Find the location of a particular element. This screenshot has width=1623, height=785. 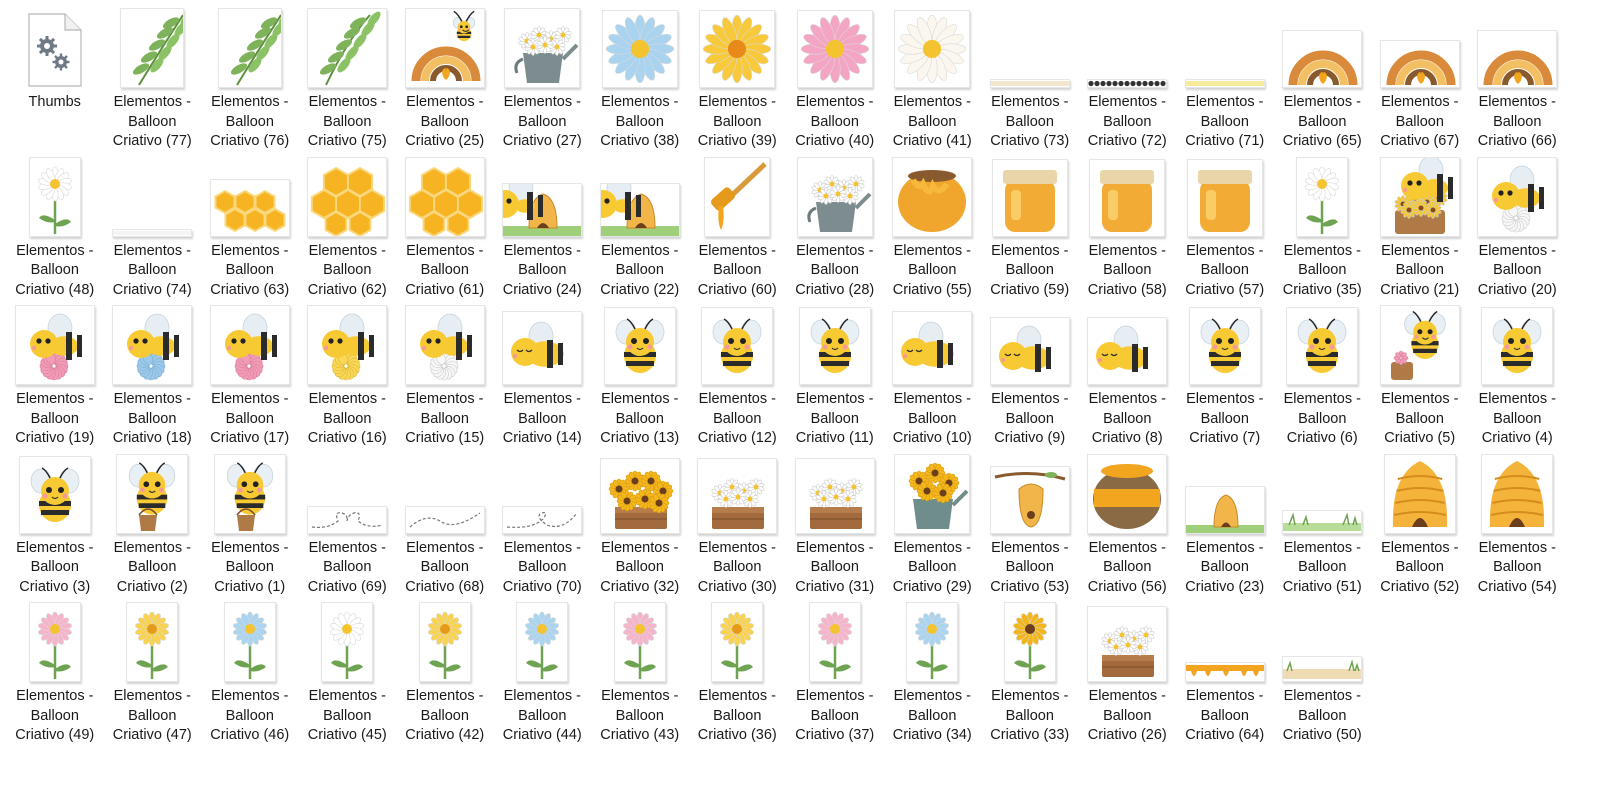

file-item-24: Elementos - Balloon Criativo (28) is located at coordinates (835, 227).